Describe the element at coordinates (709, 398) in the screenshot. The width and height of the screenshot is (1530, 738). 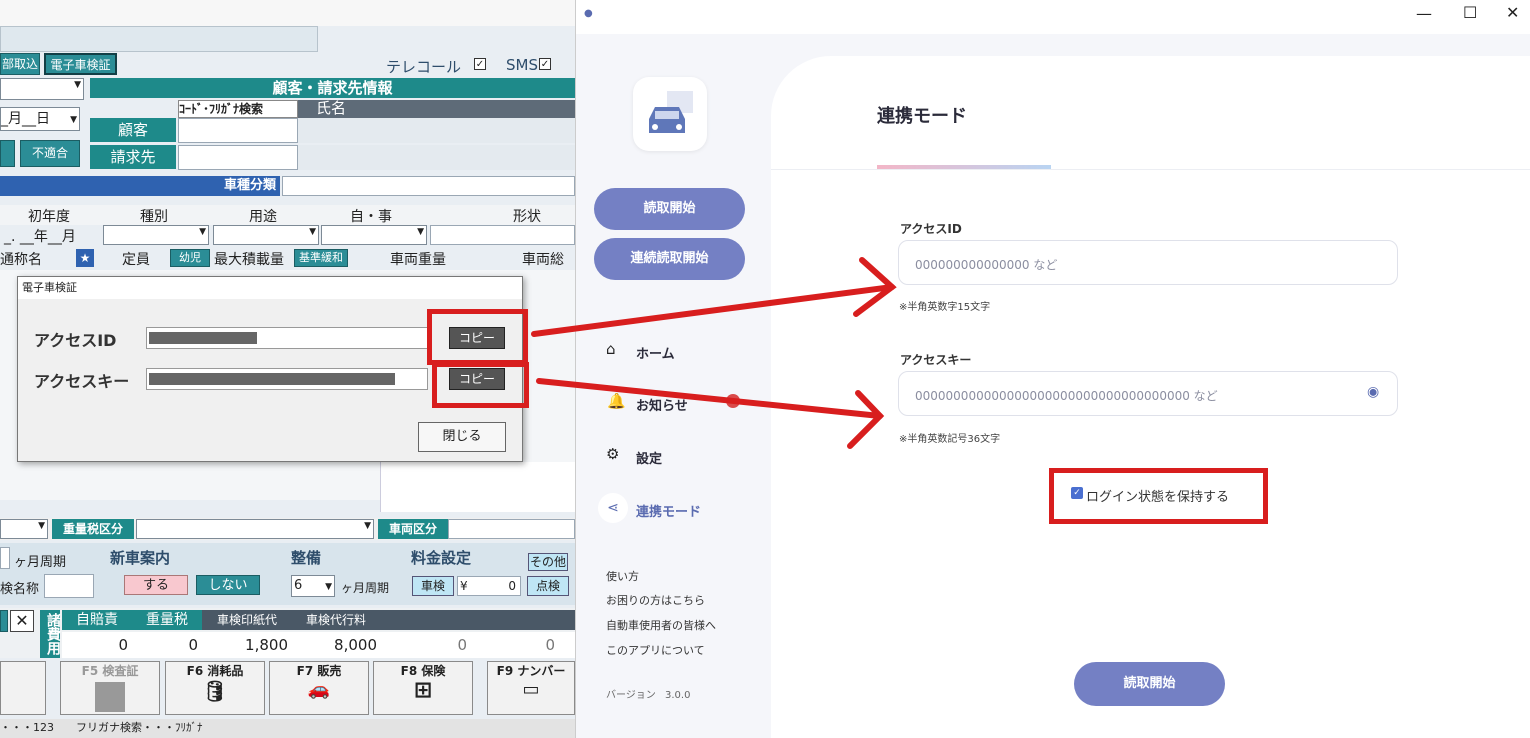
I see `arrow-to-access-key` at that location.